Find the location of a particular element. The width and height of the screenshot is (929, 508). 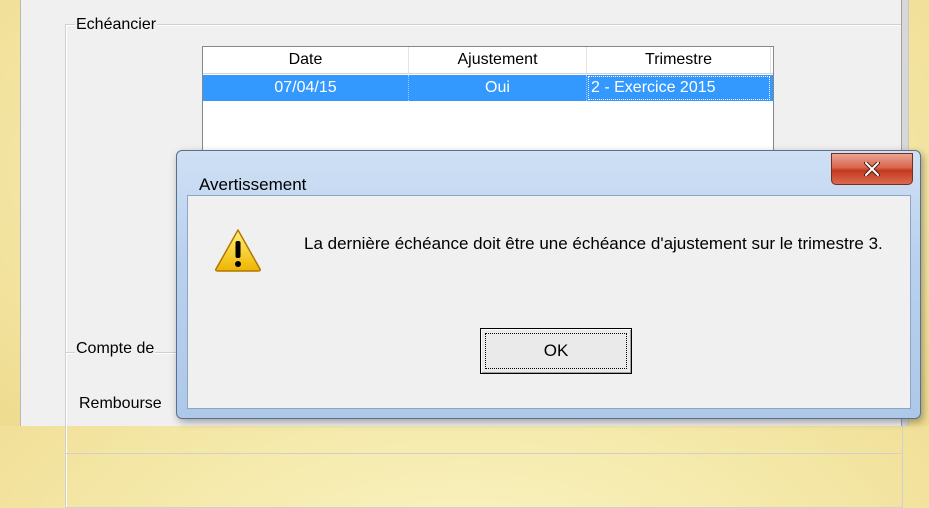

column-header-trimestre: Trimestre is located at coordinates (679, 60).